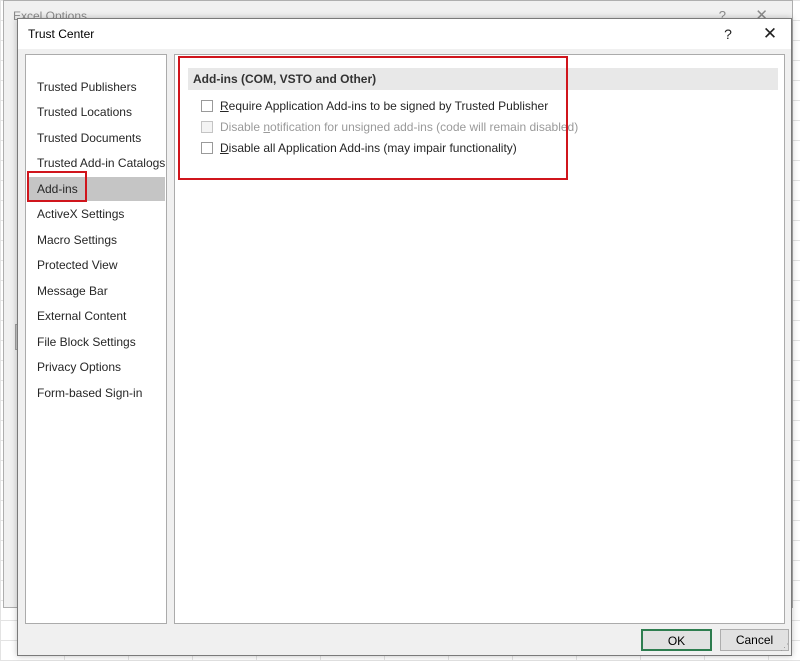 Image resolution: width=800 pixels, height=661 pixels. What do you see at coordinates (61, 34) in the screenshot?
I see `dialog-title: Trust Center` at bounding box center [61, 34].